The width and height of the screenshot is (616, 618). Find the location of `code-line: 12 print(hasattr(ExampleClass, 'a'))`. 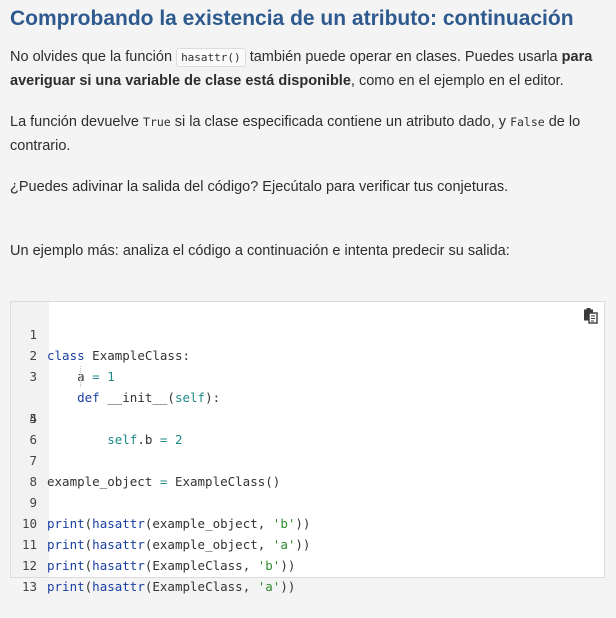

code-line: 12 print(hasattr(ExampleClass, 'a')) is located at coordinates (307, 564).